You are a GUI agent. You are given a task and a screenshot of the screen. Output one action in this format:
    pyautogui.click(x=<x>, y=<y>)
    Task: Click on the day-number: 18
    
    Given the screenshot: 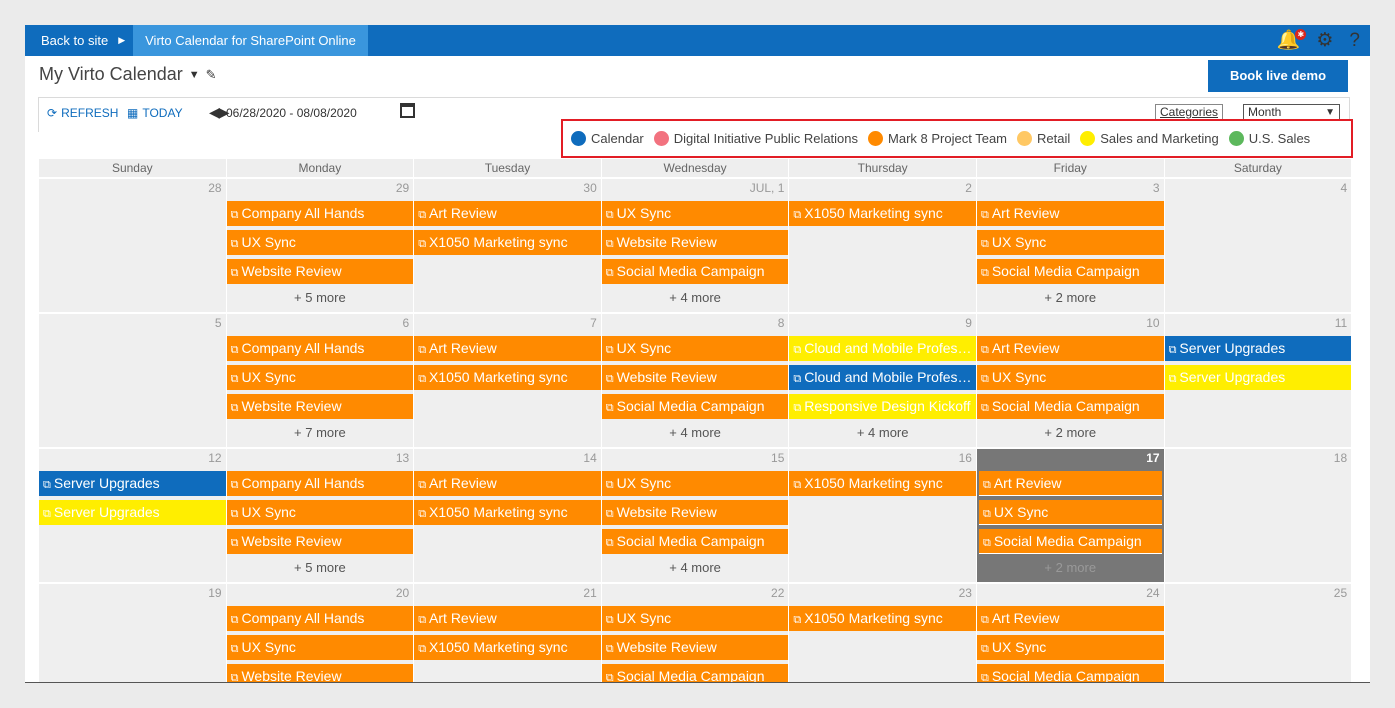 What is the action you would take?
    pyautogui.click(x=1340, y=458)
    